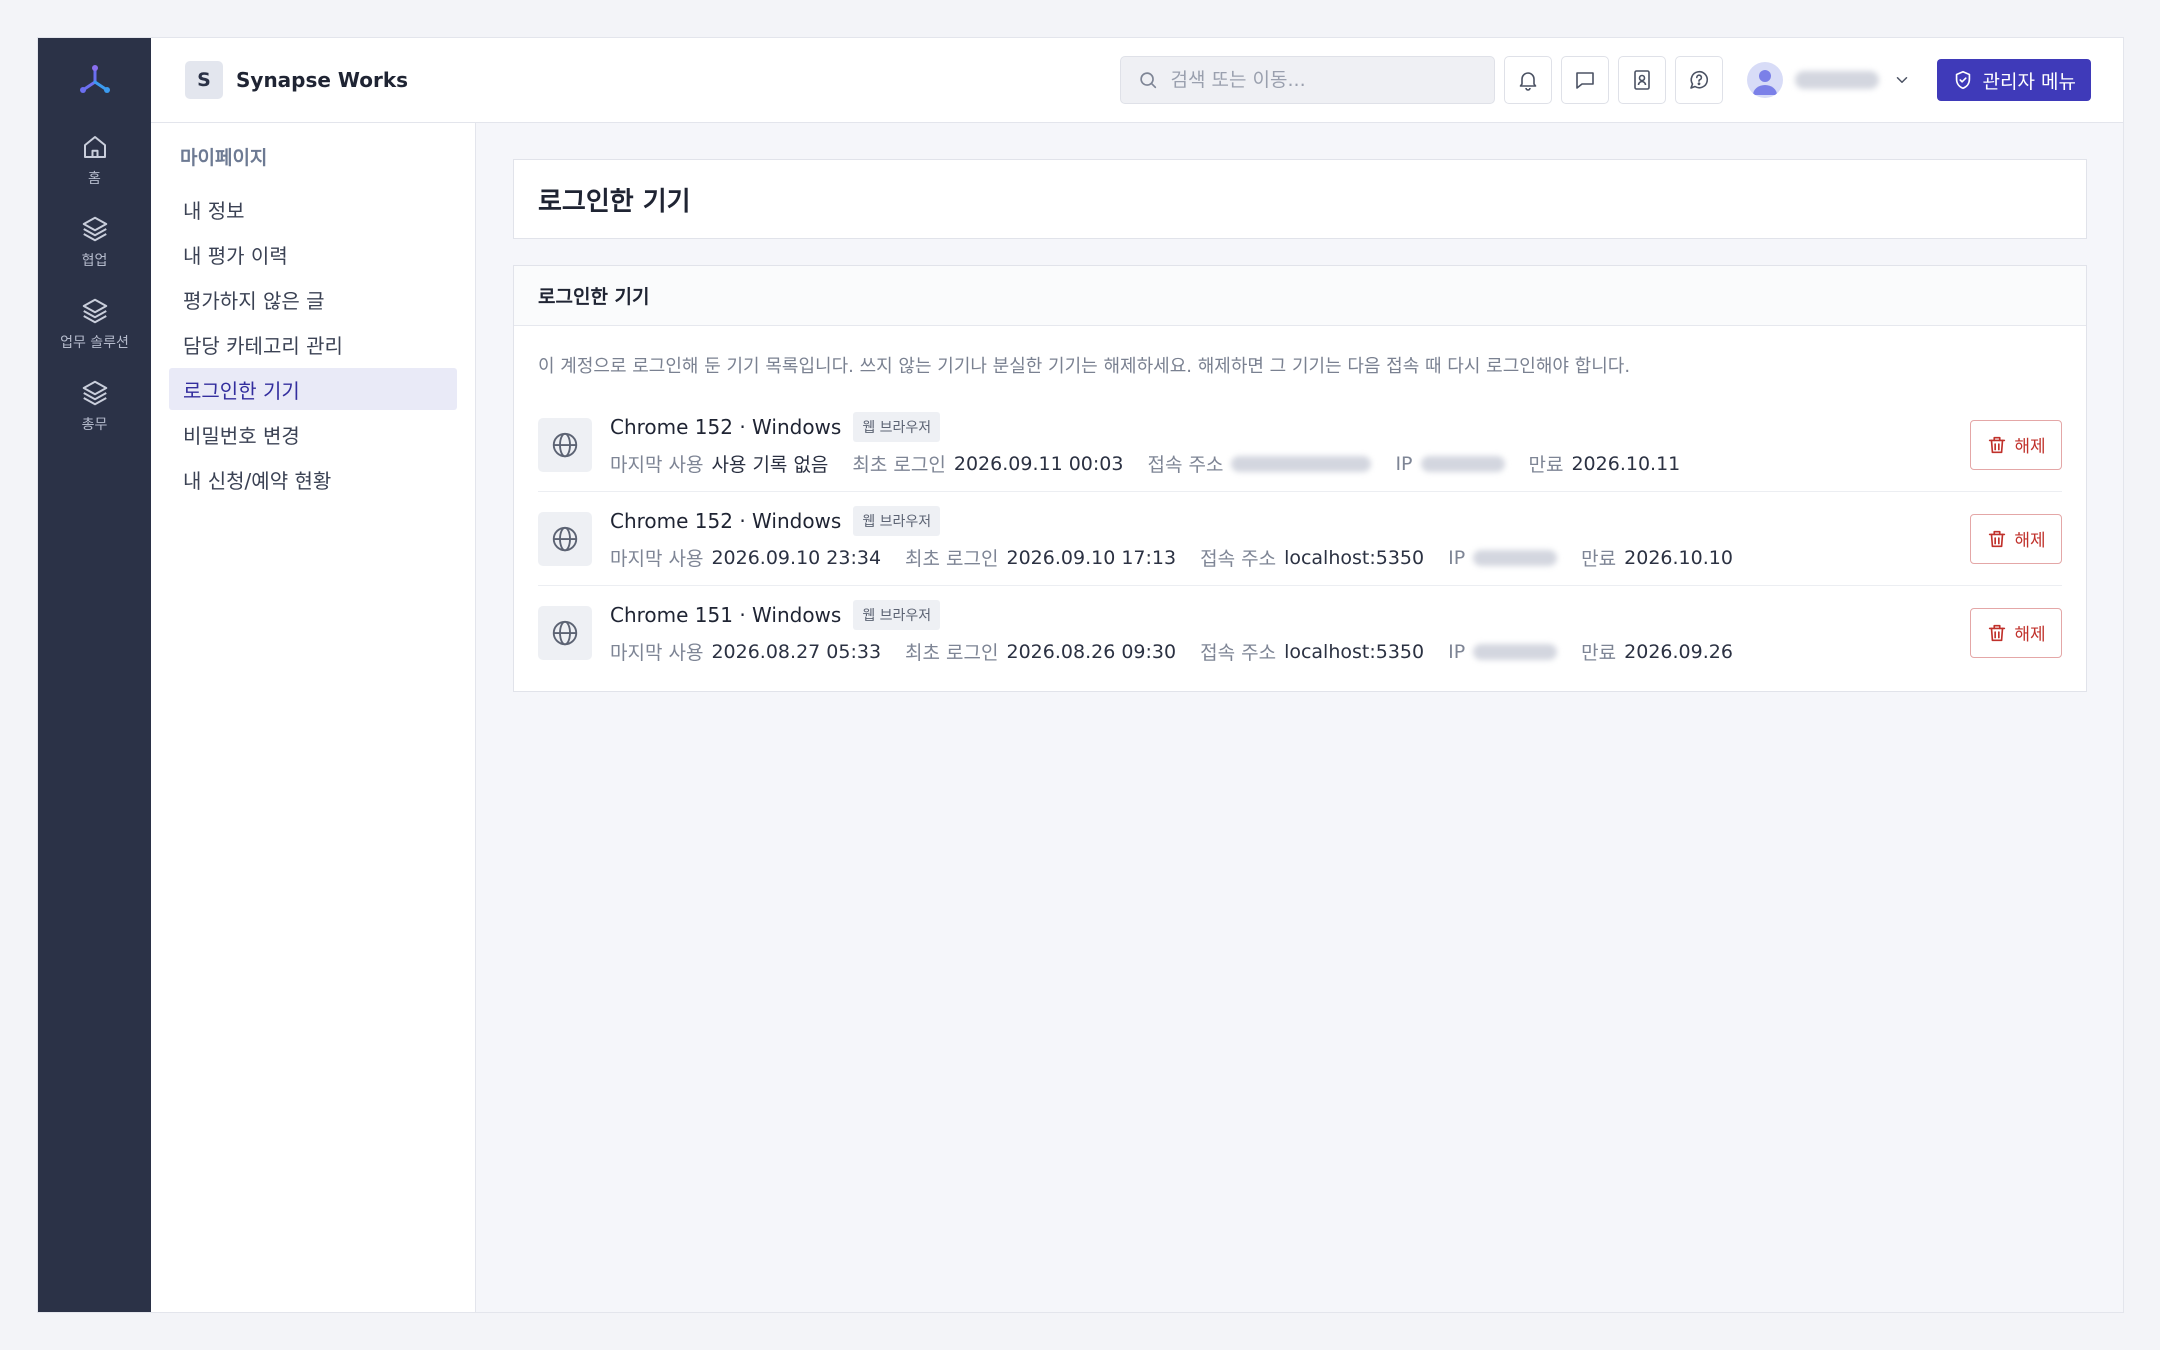  I want to click on chevron-down-icon, so click(1901, 80).